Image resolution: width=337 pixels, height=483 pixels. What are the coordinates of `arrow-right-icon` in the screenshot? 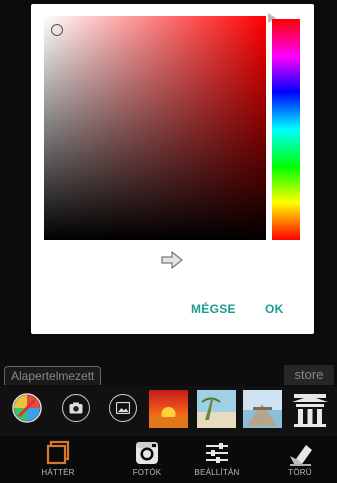 It's located at (172, 260).